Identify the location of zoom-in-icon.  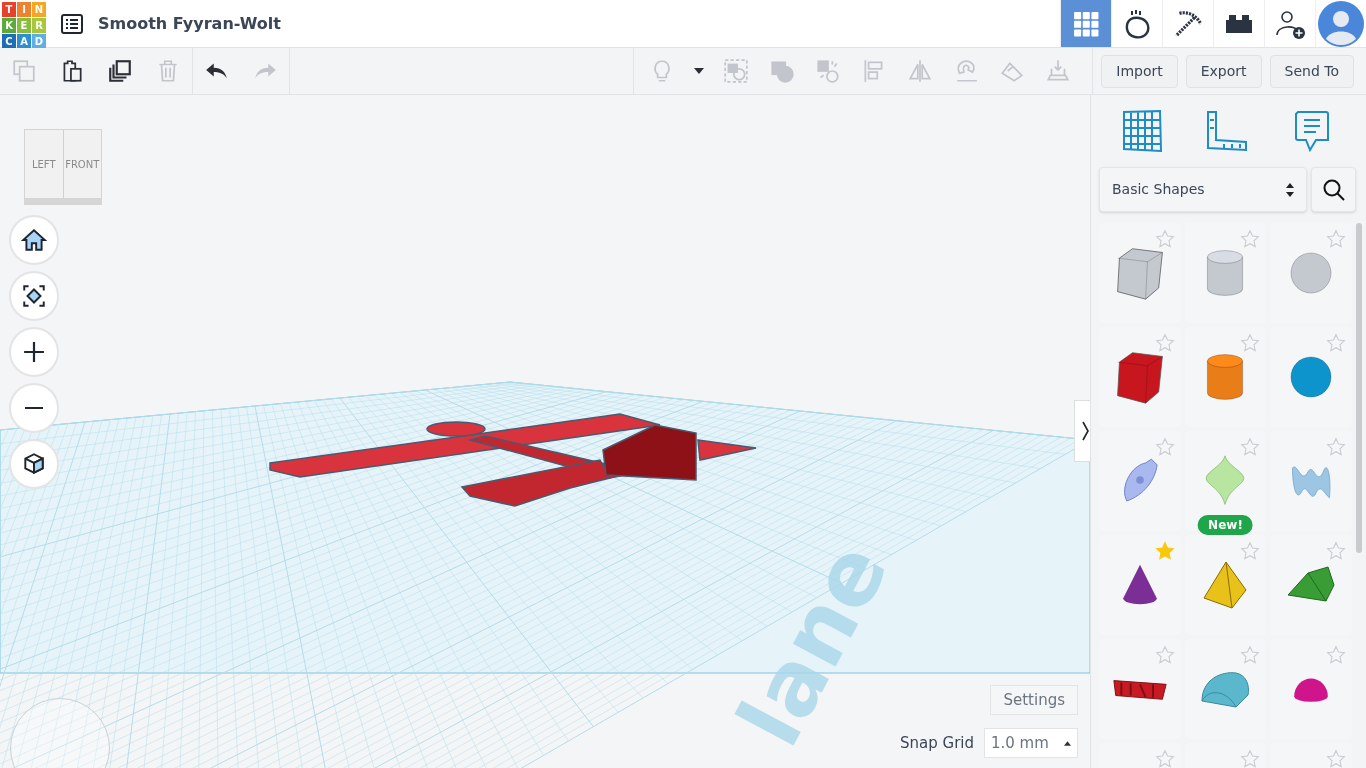
(34, 352).